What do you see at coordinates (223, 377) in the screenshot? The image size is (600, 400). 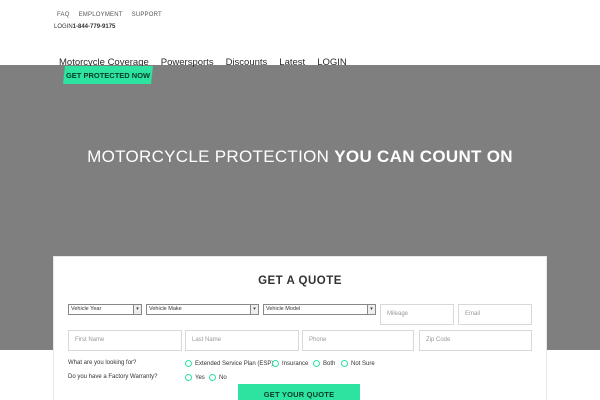 I see `option-no-label: No` at bounding box center [223, 377].